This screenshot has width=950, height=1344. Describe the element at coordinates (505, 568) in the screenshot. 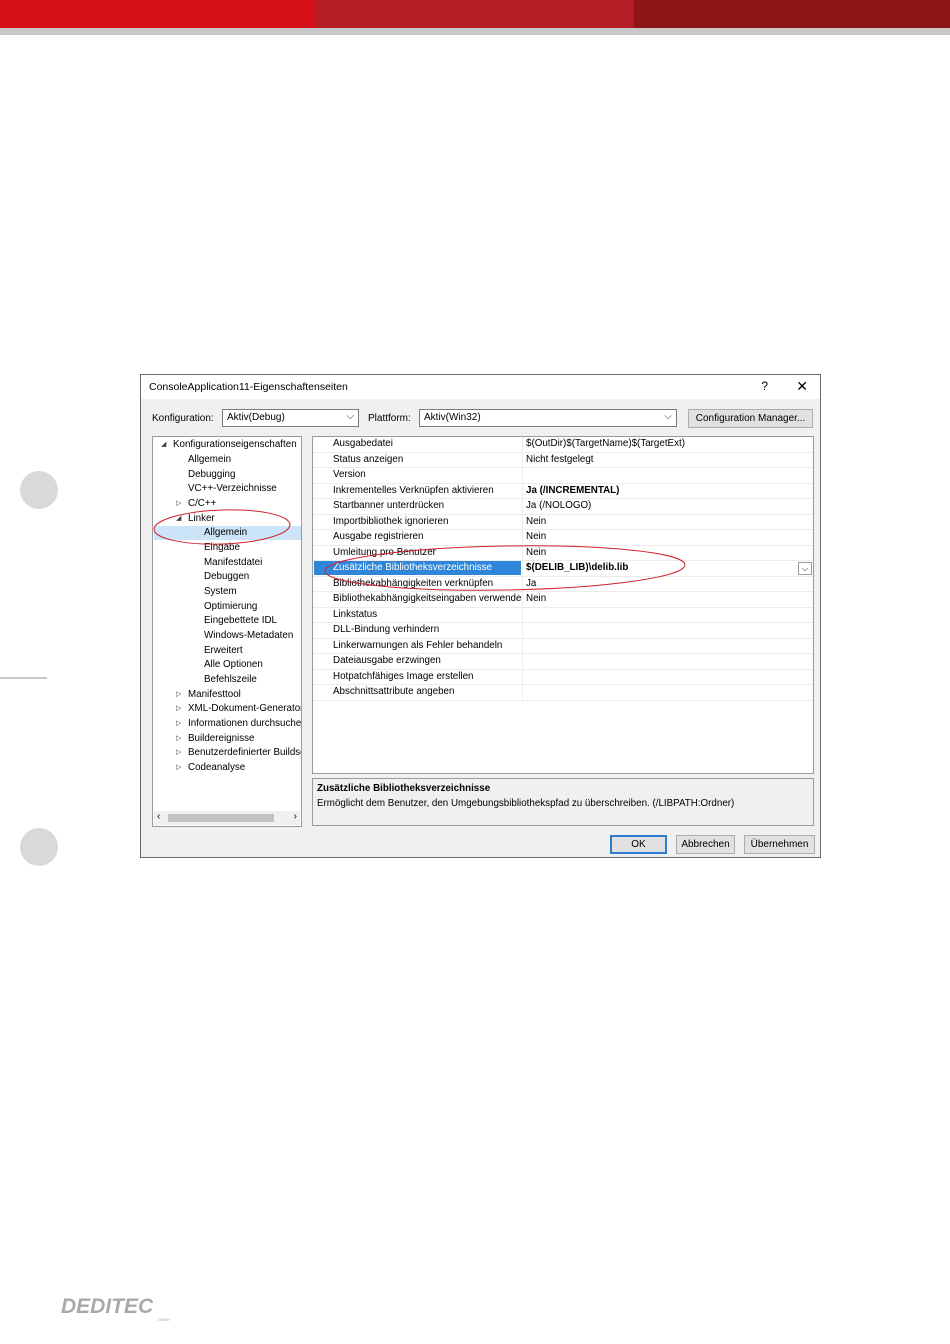

I see `annotation-ellipse-property` at that location.